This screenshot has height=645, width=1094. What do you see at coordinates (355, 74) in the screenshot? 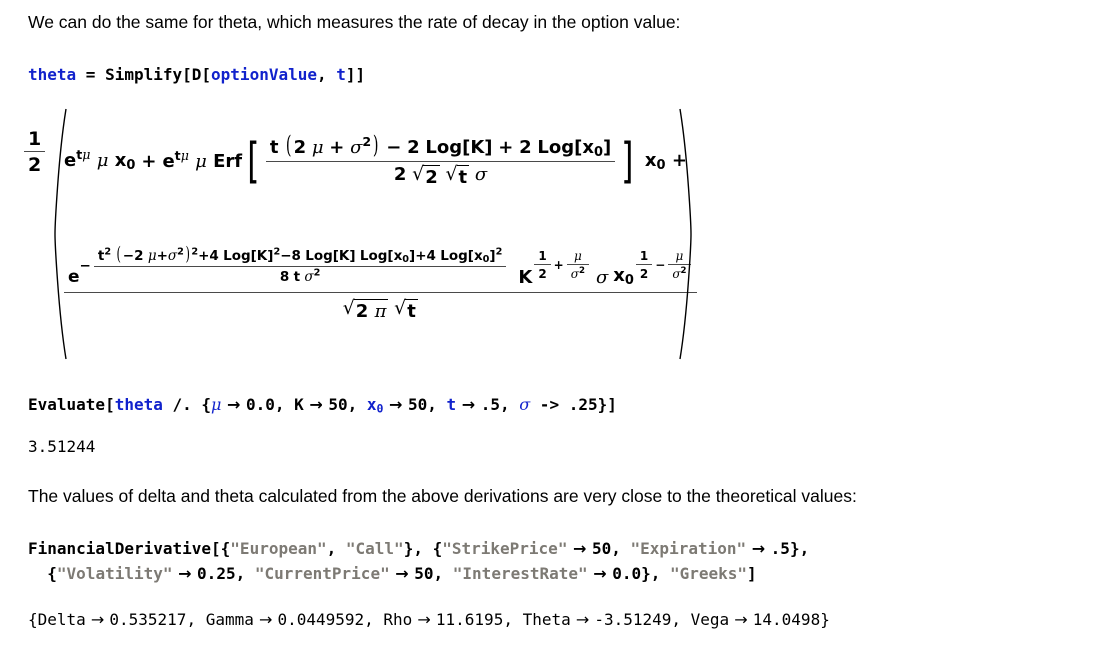
I see `token-close: ]]` at bounding box center [355, 74].